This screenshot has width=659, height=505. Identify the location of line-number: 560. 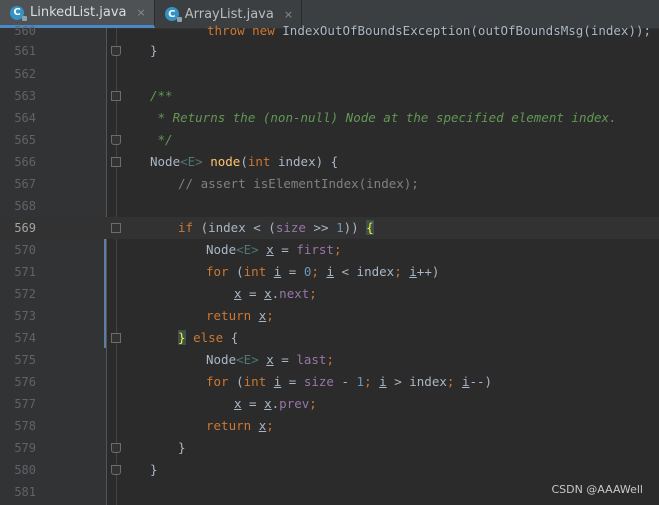
(25, 31).